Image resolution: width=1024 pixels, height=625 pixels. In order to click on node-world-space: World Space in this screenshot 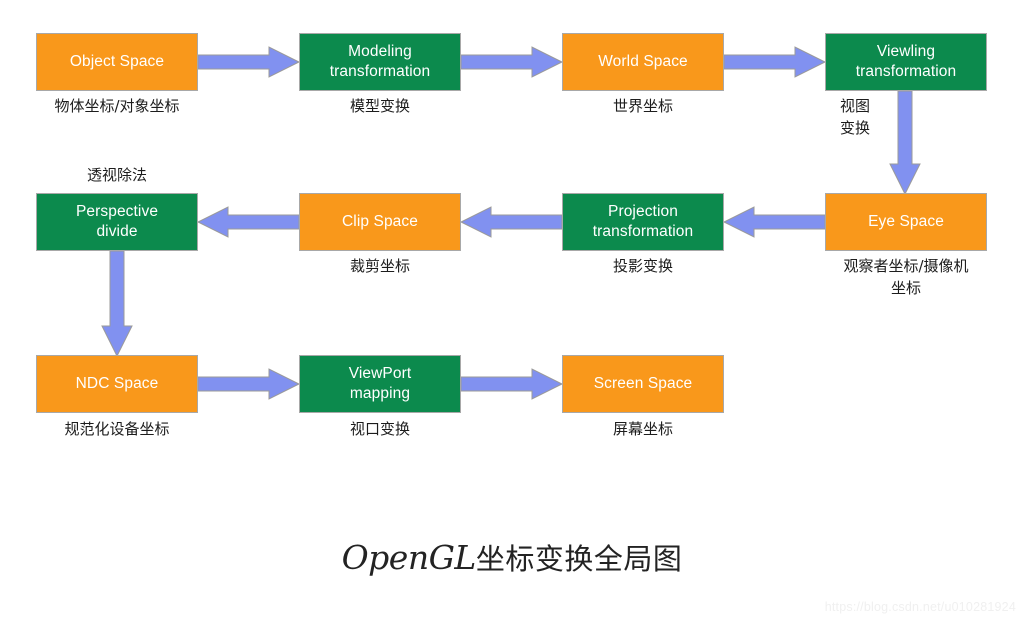, I will do `click(643, 62)`.